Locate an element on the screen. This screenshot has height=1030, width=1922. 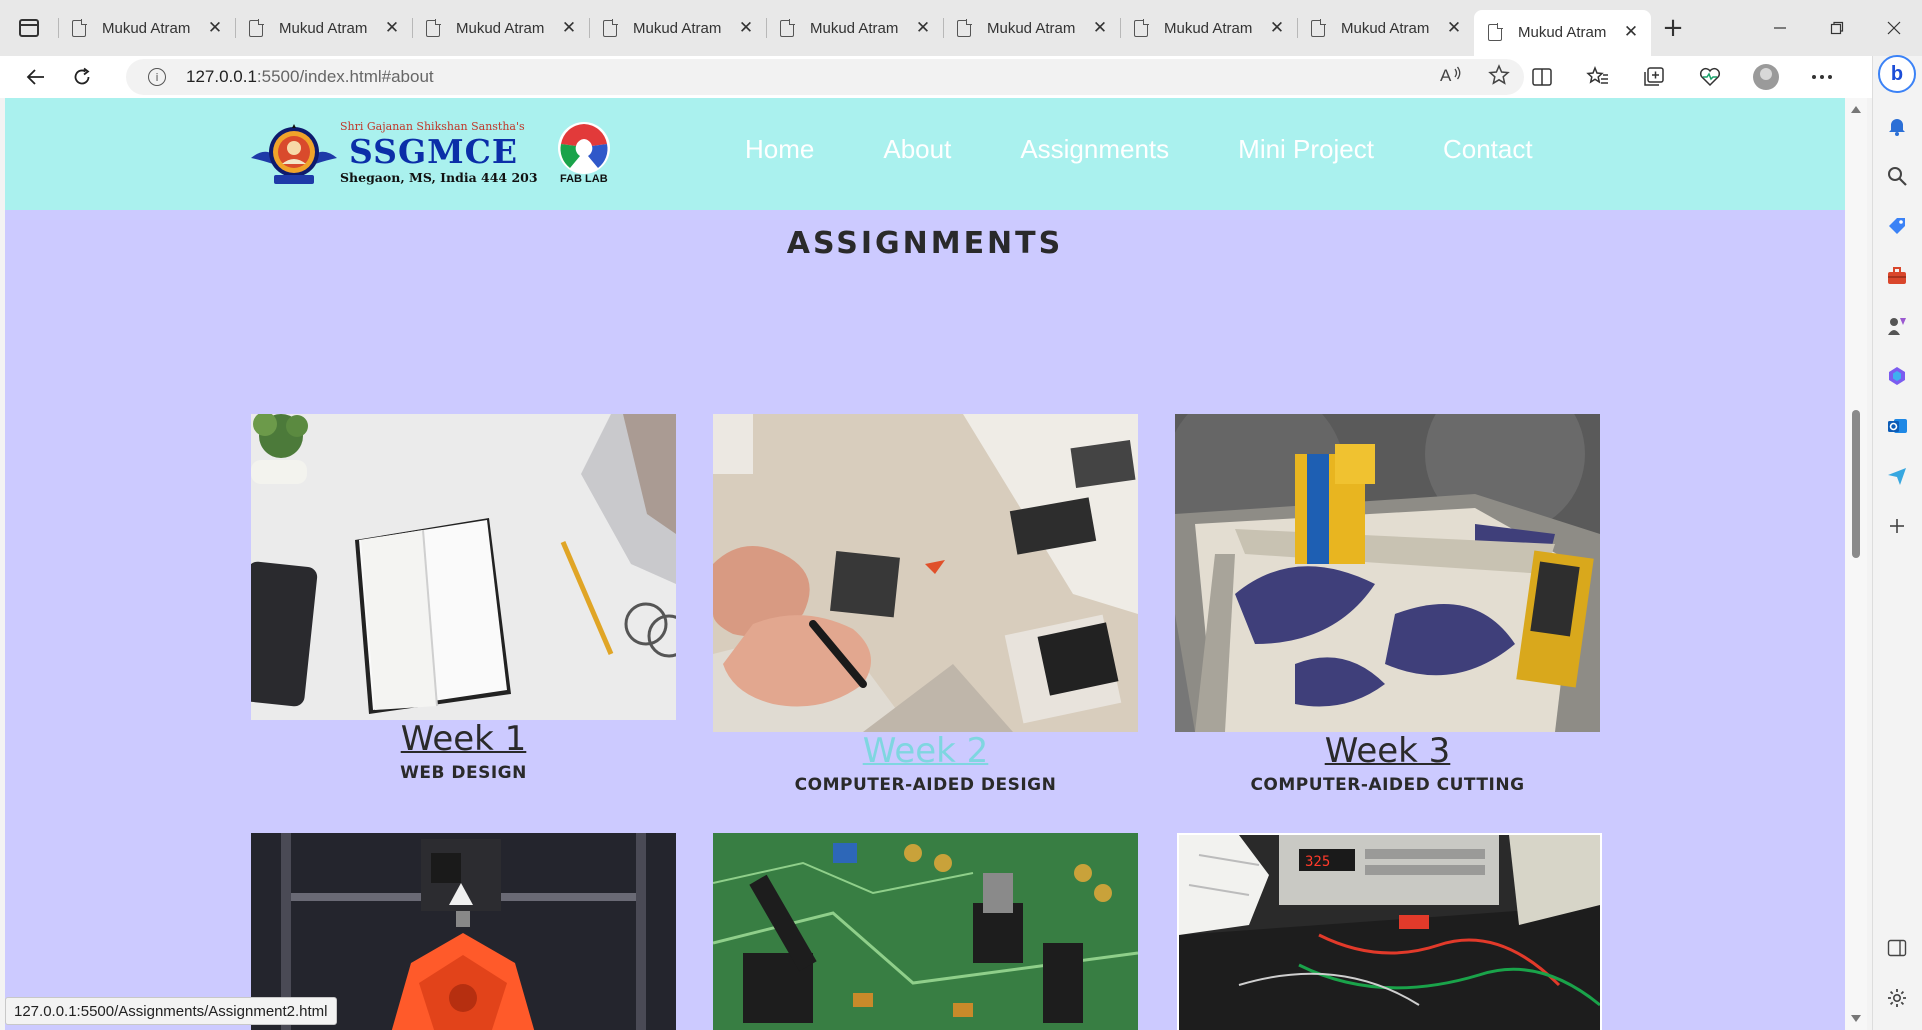
cnc-cutter-photo is located at coordinates (1387, 573).